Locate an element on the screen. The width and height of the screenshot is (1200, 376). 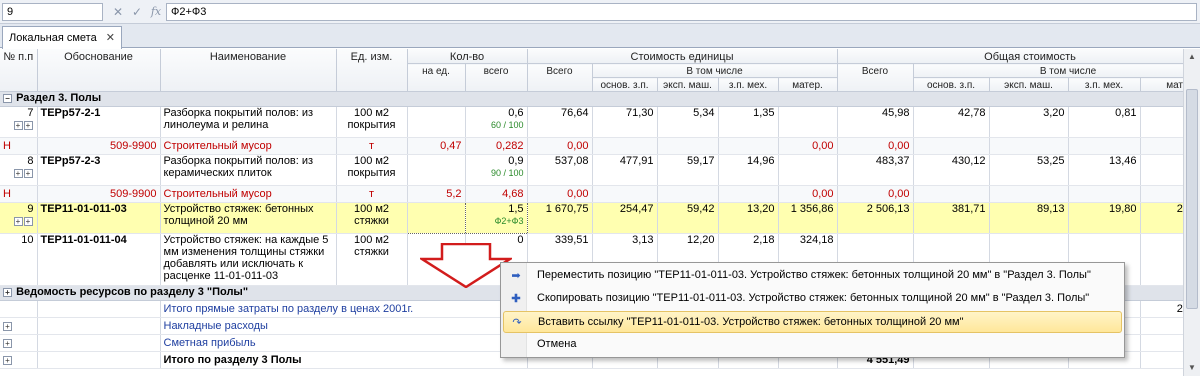
header-unit-mach: эксп. маш. is located at coordinates (688, 84).